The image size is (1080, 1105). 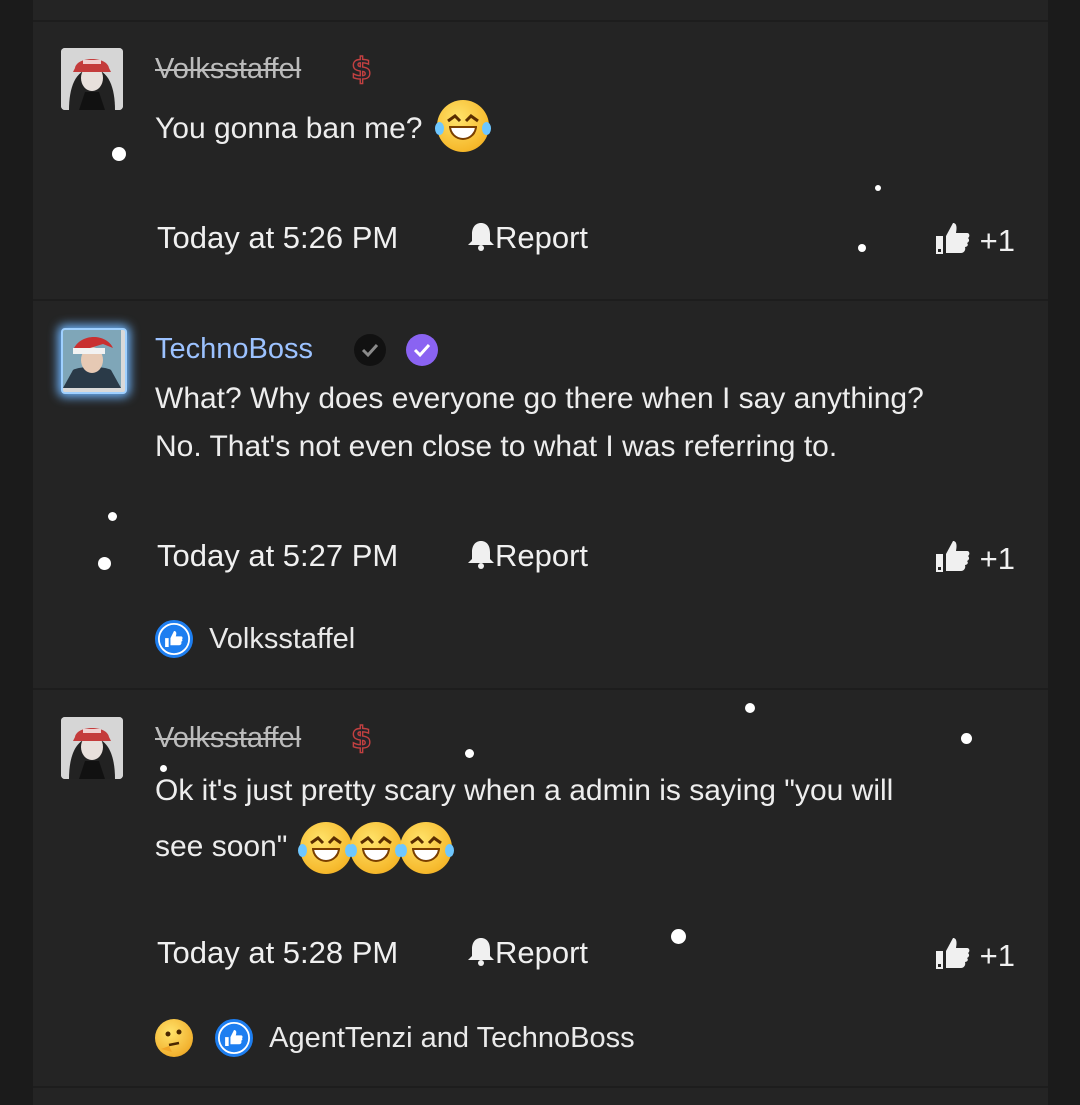 What do you see at coordinates (289, 128) in the screenshot?
I see `comment-line: You gonna ban me?` at bounding box center [289, 128].